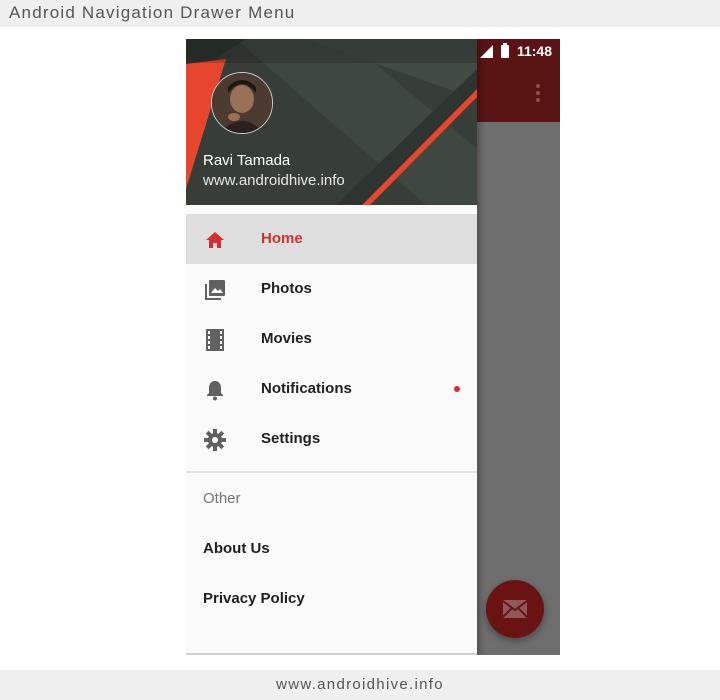 This screenshot has width=720, height=700. I want to click on menu-item-movies: Movies, so click(331, 339).